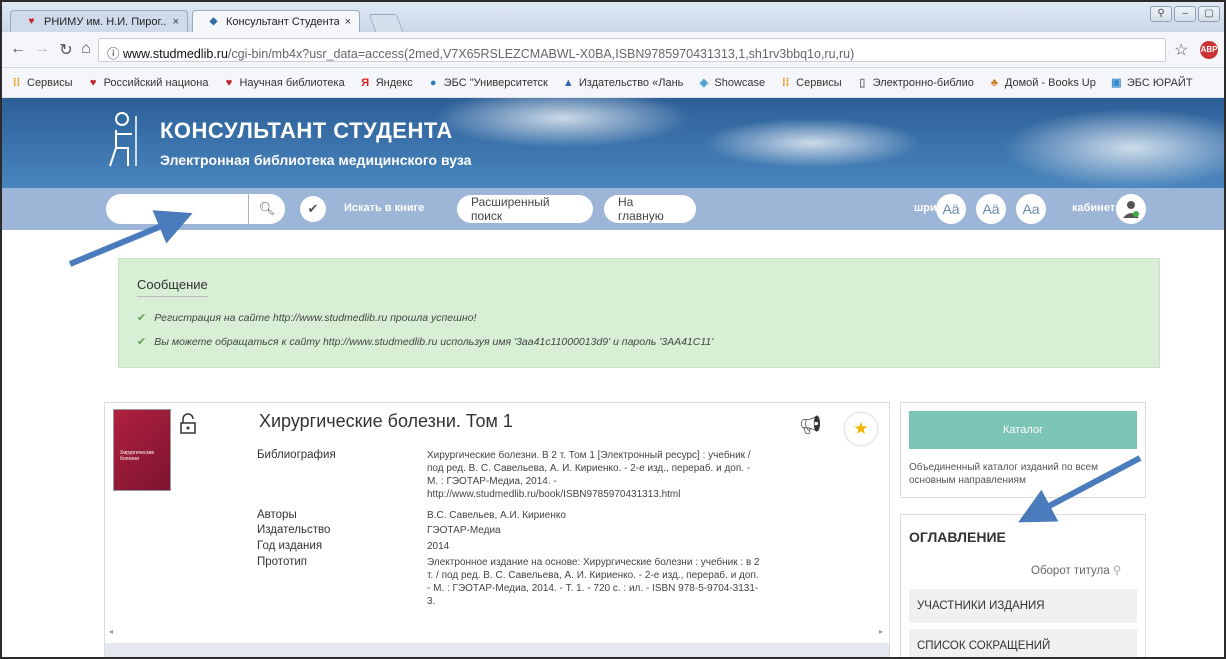  What do you see at coordinates (386, 23) in the screenshot?
I see `new-tab-button` at bounding box center [386, 23].